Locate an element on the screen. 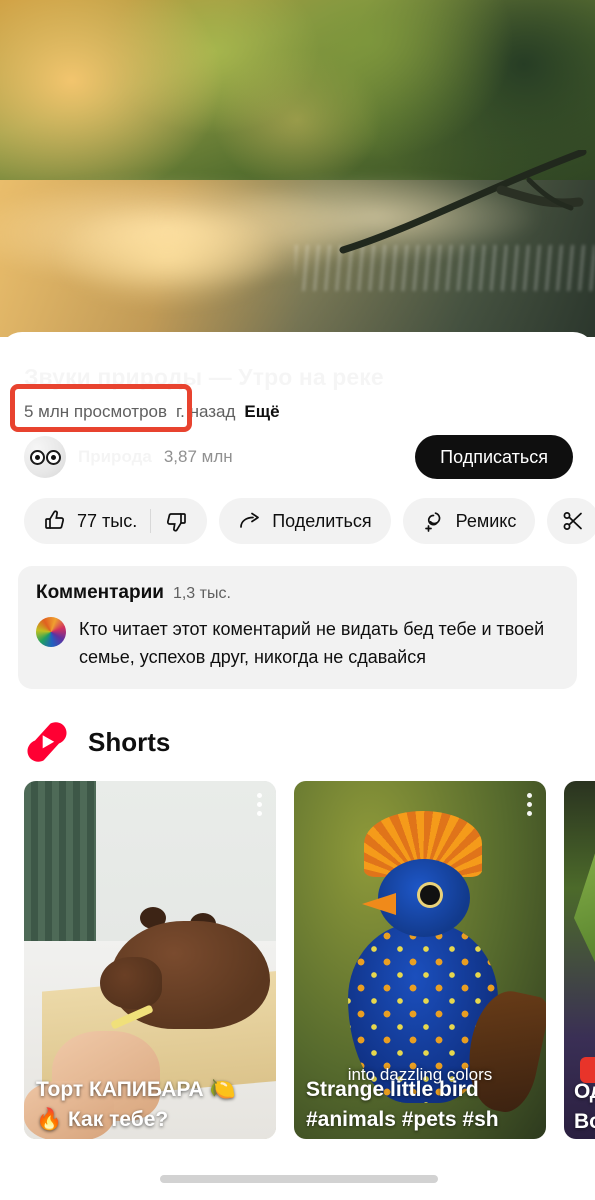 Image resolution: width=595 pixels, height=1200 pixels. short3-title: Од Во is located at coordinates (584, 1106).